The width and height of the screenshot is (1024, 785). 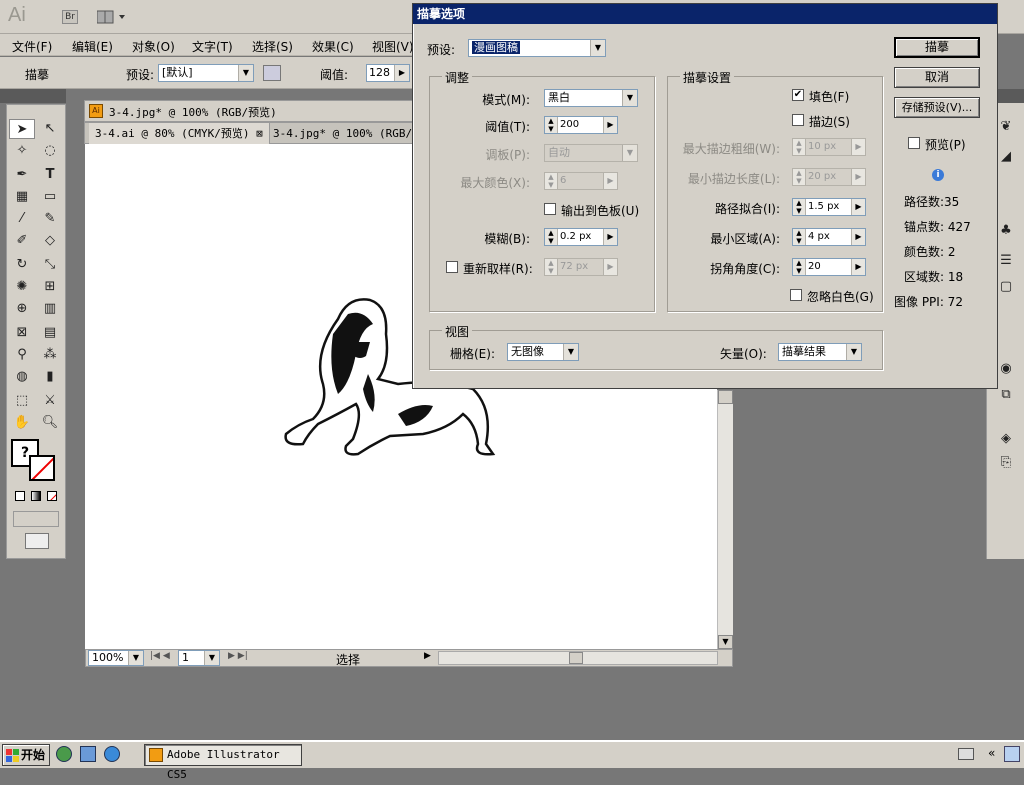 I want to click on scroll-down-icon: ▼, so click(x=725, y=642).